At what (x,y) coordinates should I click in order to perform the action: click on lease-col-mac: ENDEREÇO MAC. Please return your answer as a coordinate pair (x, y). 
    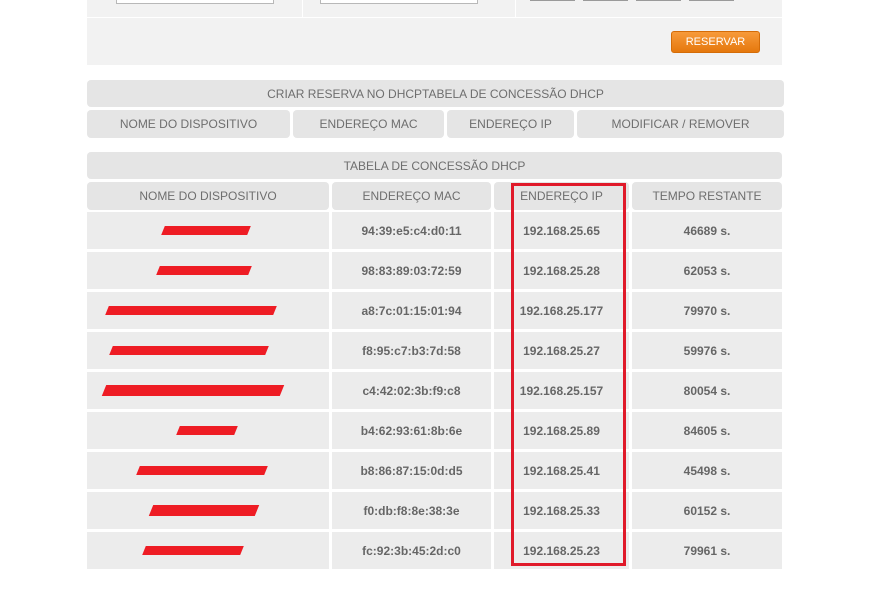
    Looking at the image, I should click on (411, 196).